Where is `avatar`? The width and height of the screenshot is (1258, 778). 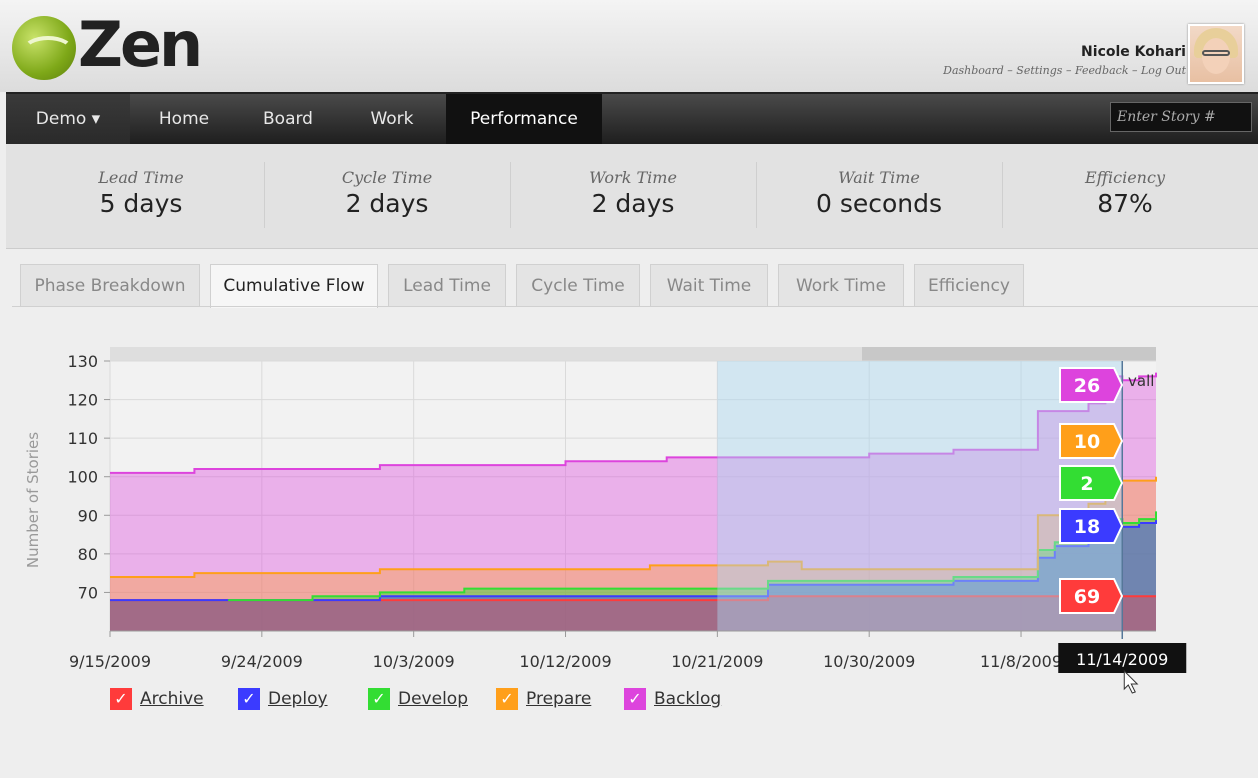
avatar is located at coordinates (1216, 54).